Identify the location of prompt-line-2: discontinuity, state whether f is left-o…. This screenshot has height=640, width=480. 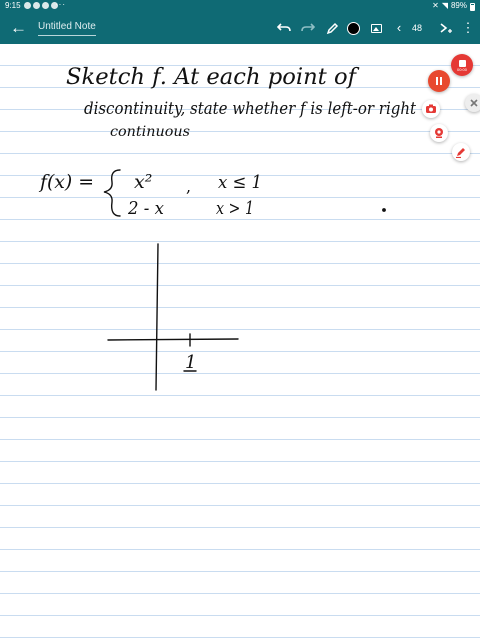
(250, 109).